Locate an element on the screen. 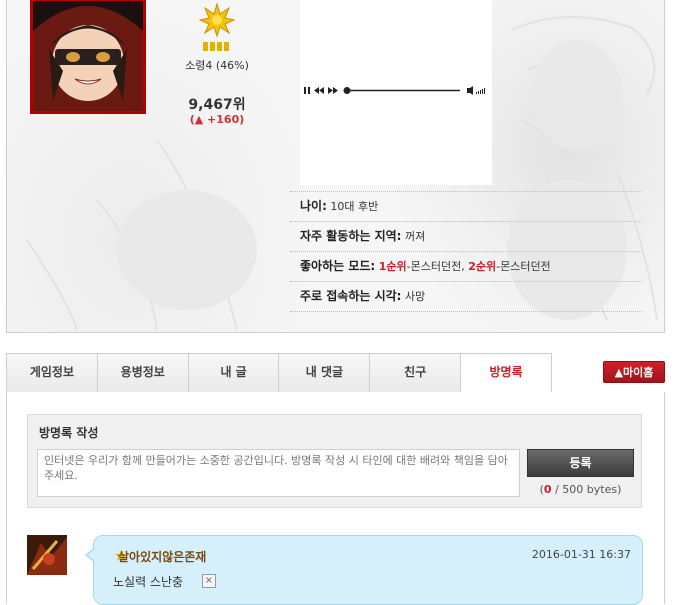 Image resolution: width=685 pixels, height=605 pixels. avatar is located at coordinates (88, 57).